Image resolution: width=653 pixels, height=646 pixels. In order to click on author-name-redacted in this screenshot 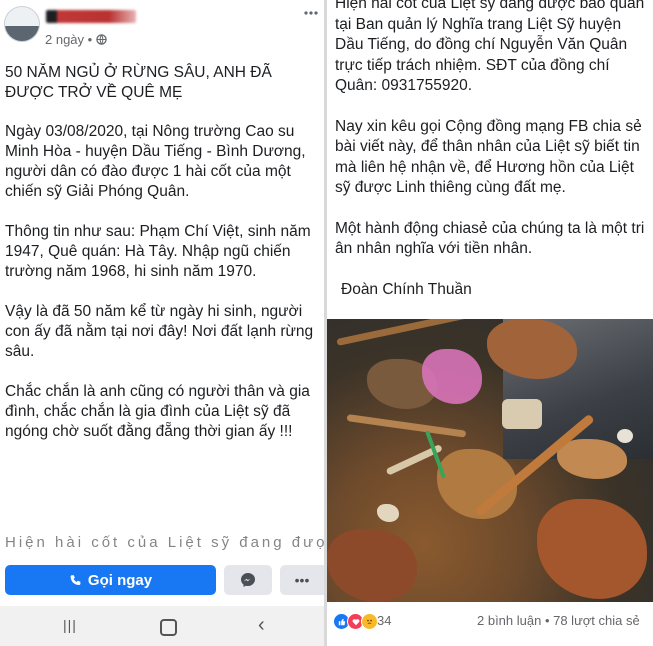, I will do `click(91, 16)`.